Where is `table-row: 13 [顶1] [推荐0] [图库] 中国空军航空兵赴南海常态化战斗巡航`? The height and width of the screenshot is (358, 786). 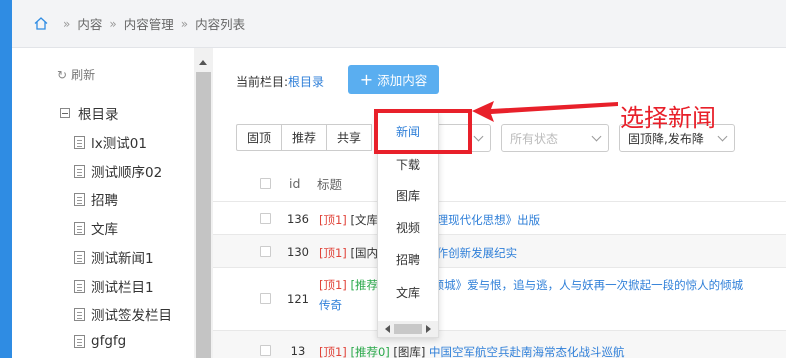
table-row: 13 [顶1] [推荐0] [图库] 中国空军航空兵赴南海常态化战斗巡航 is located at coordinates (499, 344).